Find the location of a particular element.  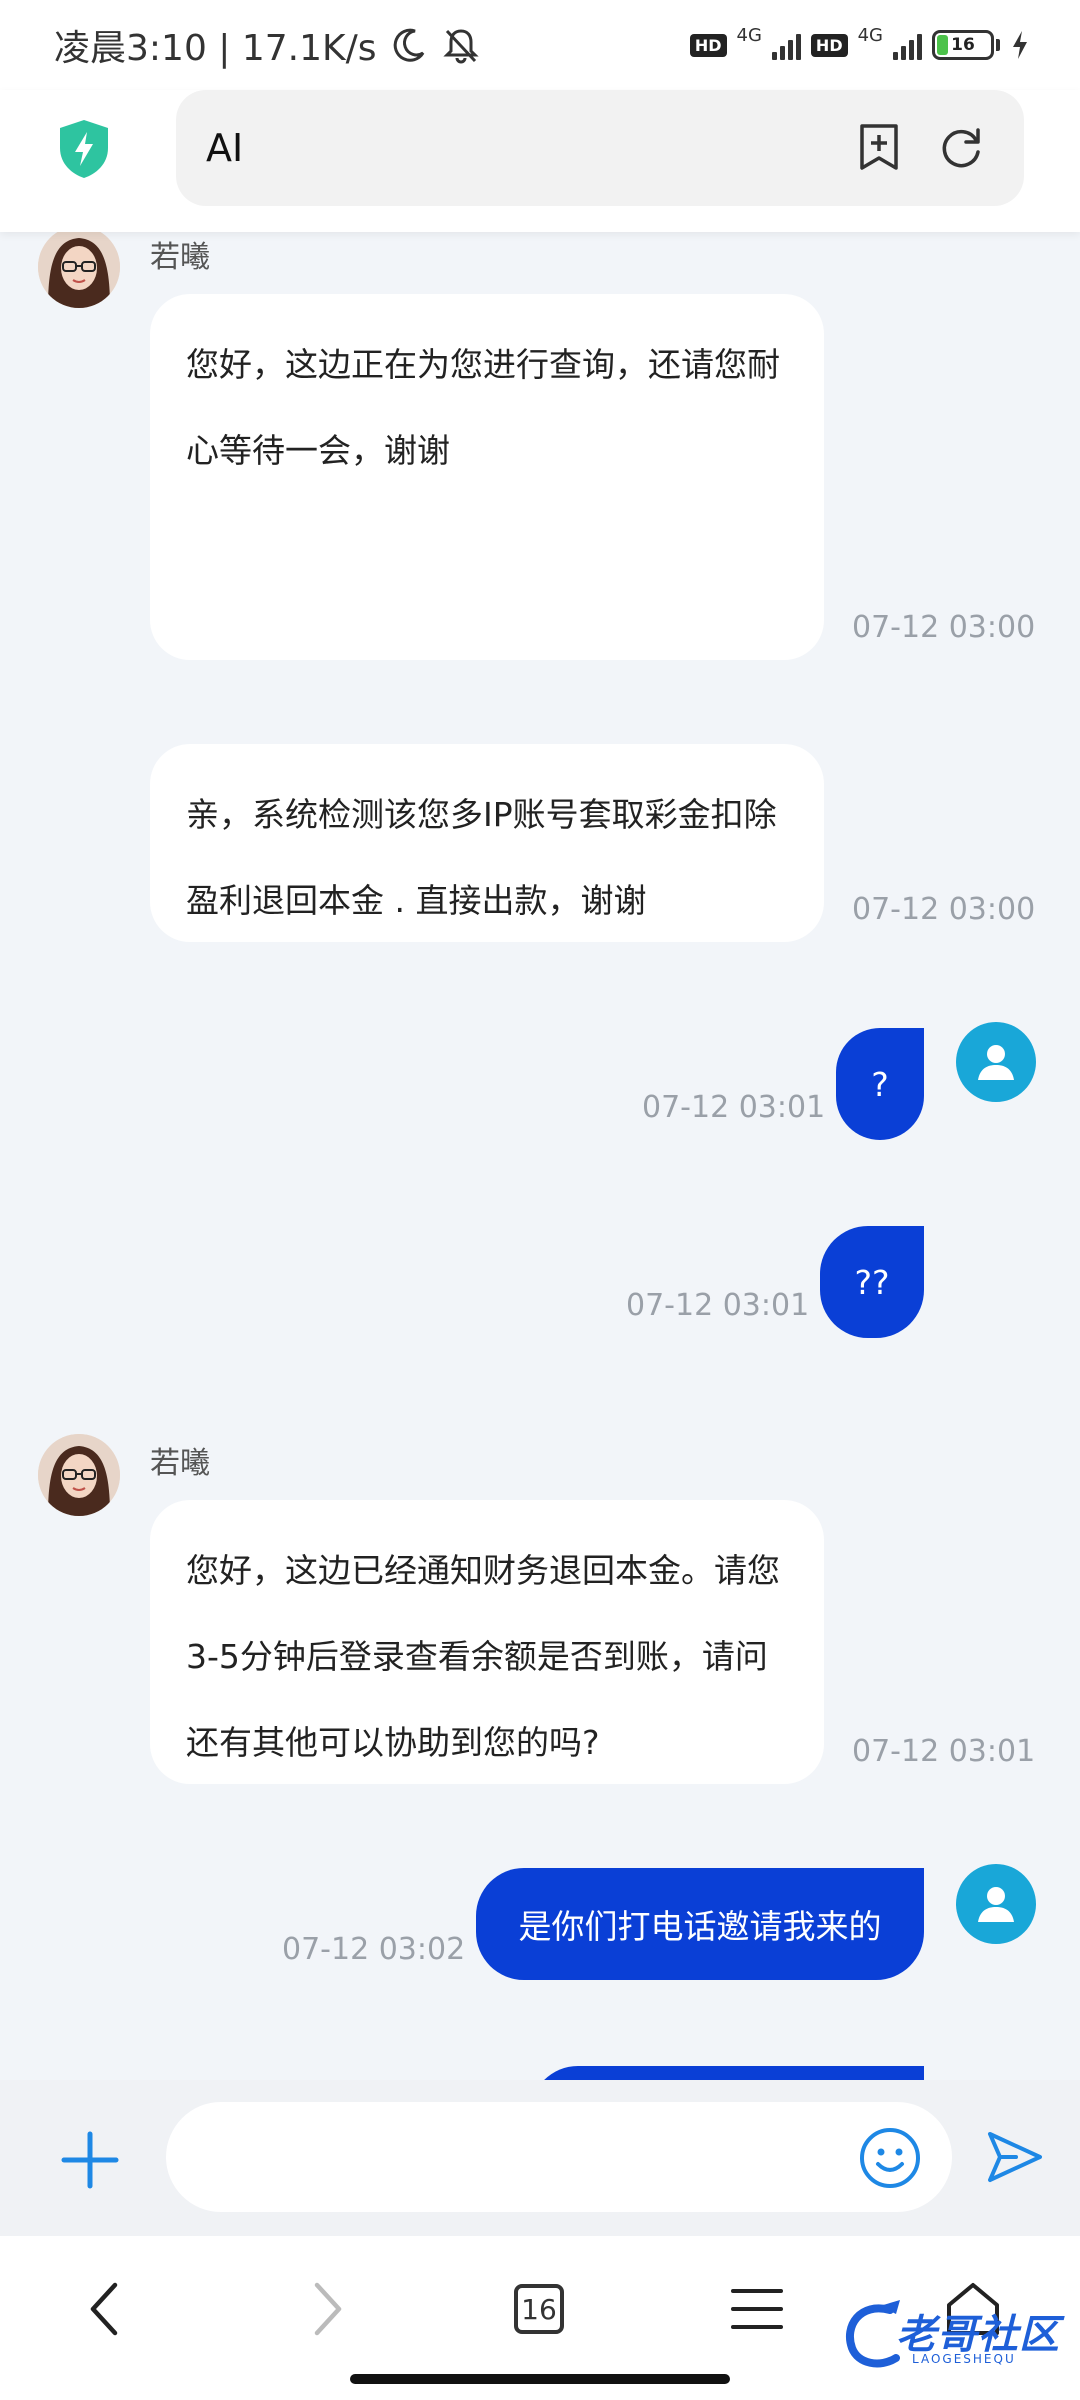

signal-icon is located at coordinates (786, 45).